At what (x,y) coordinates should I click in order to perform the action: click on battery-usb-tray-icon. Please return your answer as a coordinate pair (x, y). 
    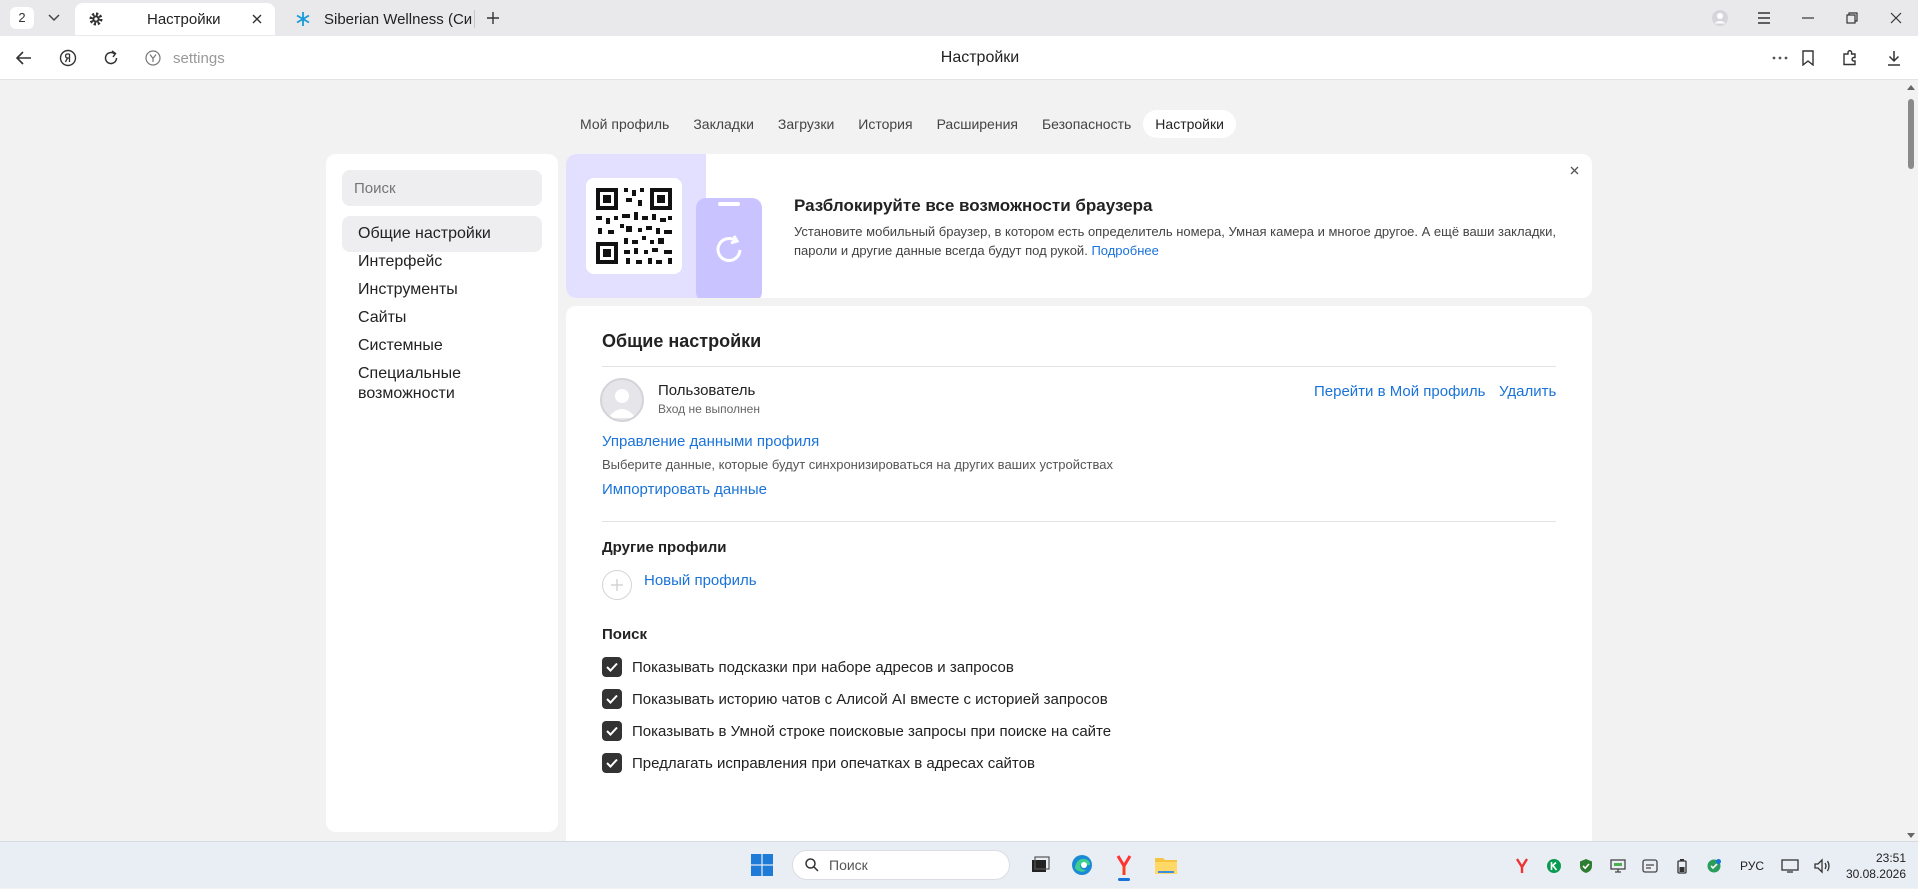
    Looking at the image, I should click on (1682, 866).